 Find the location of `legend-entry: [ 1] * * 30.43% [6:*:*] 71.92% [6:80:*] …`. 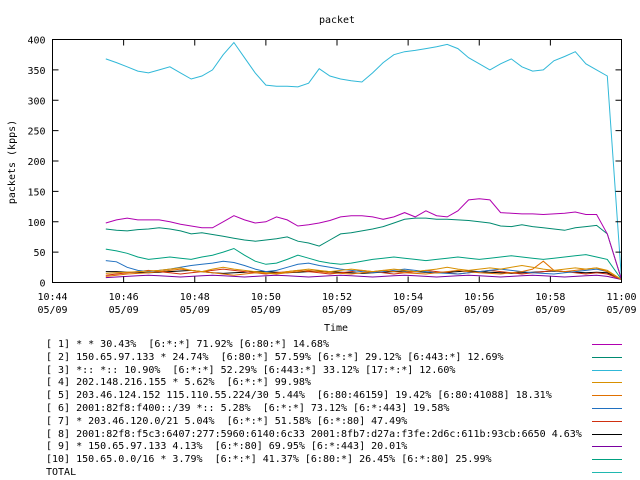

legend-entry: [ 1] * * 30.43% [6:*:*] 71.92% [6:80:*] … is located at coordinates (341, 345).